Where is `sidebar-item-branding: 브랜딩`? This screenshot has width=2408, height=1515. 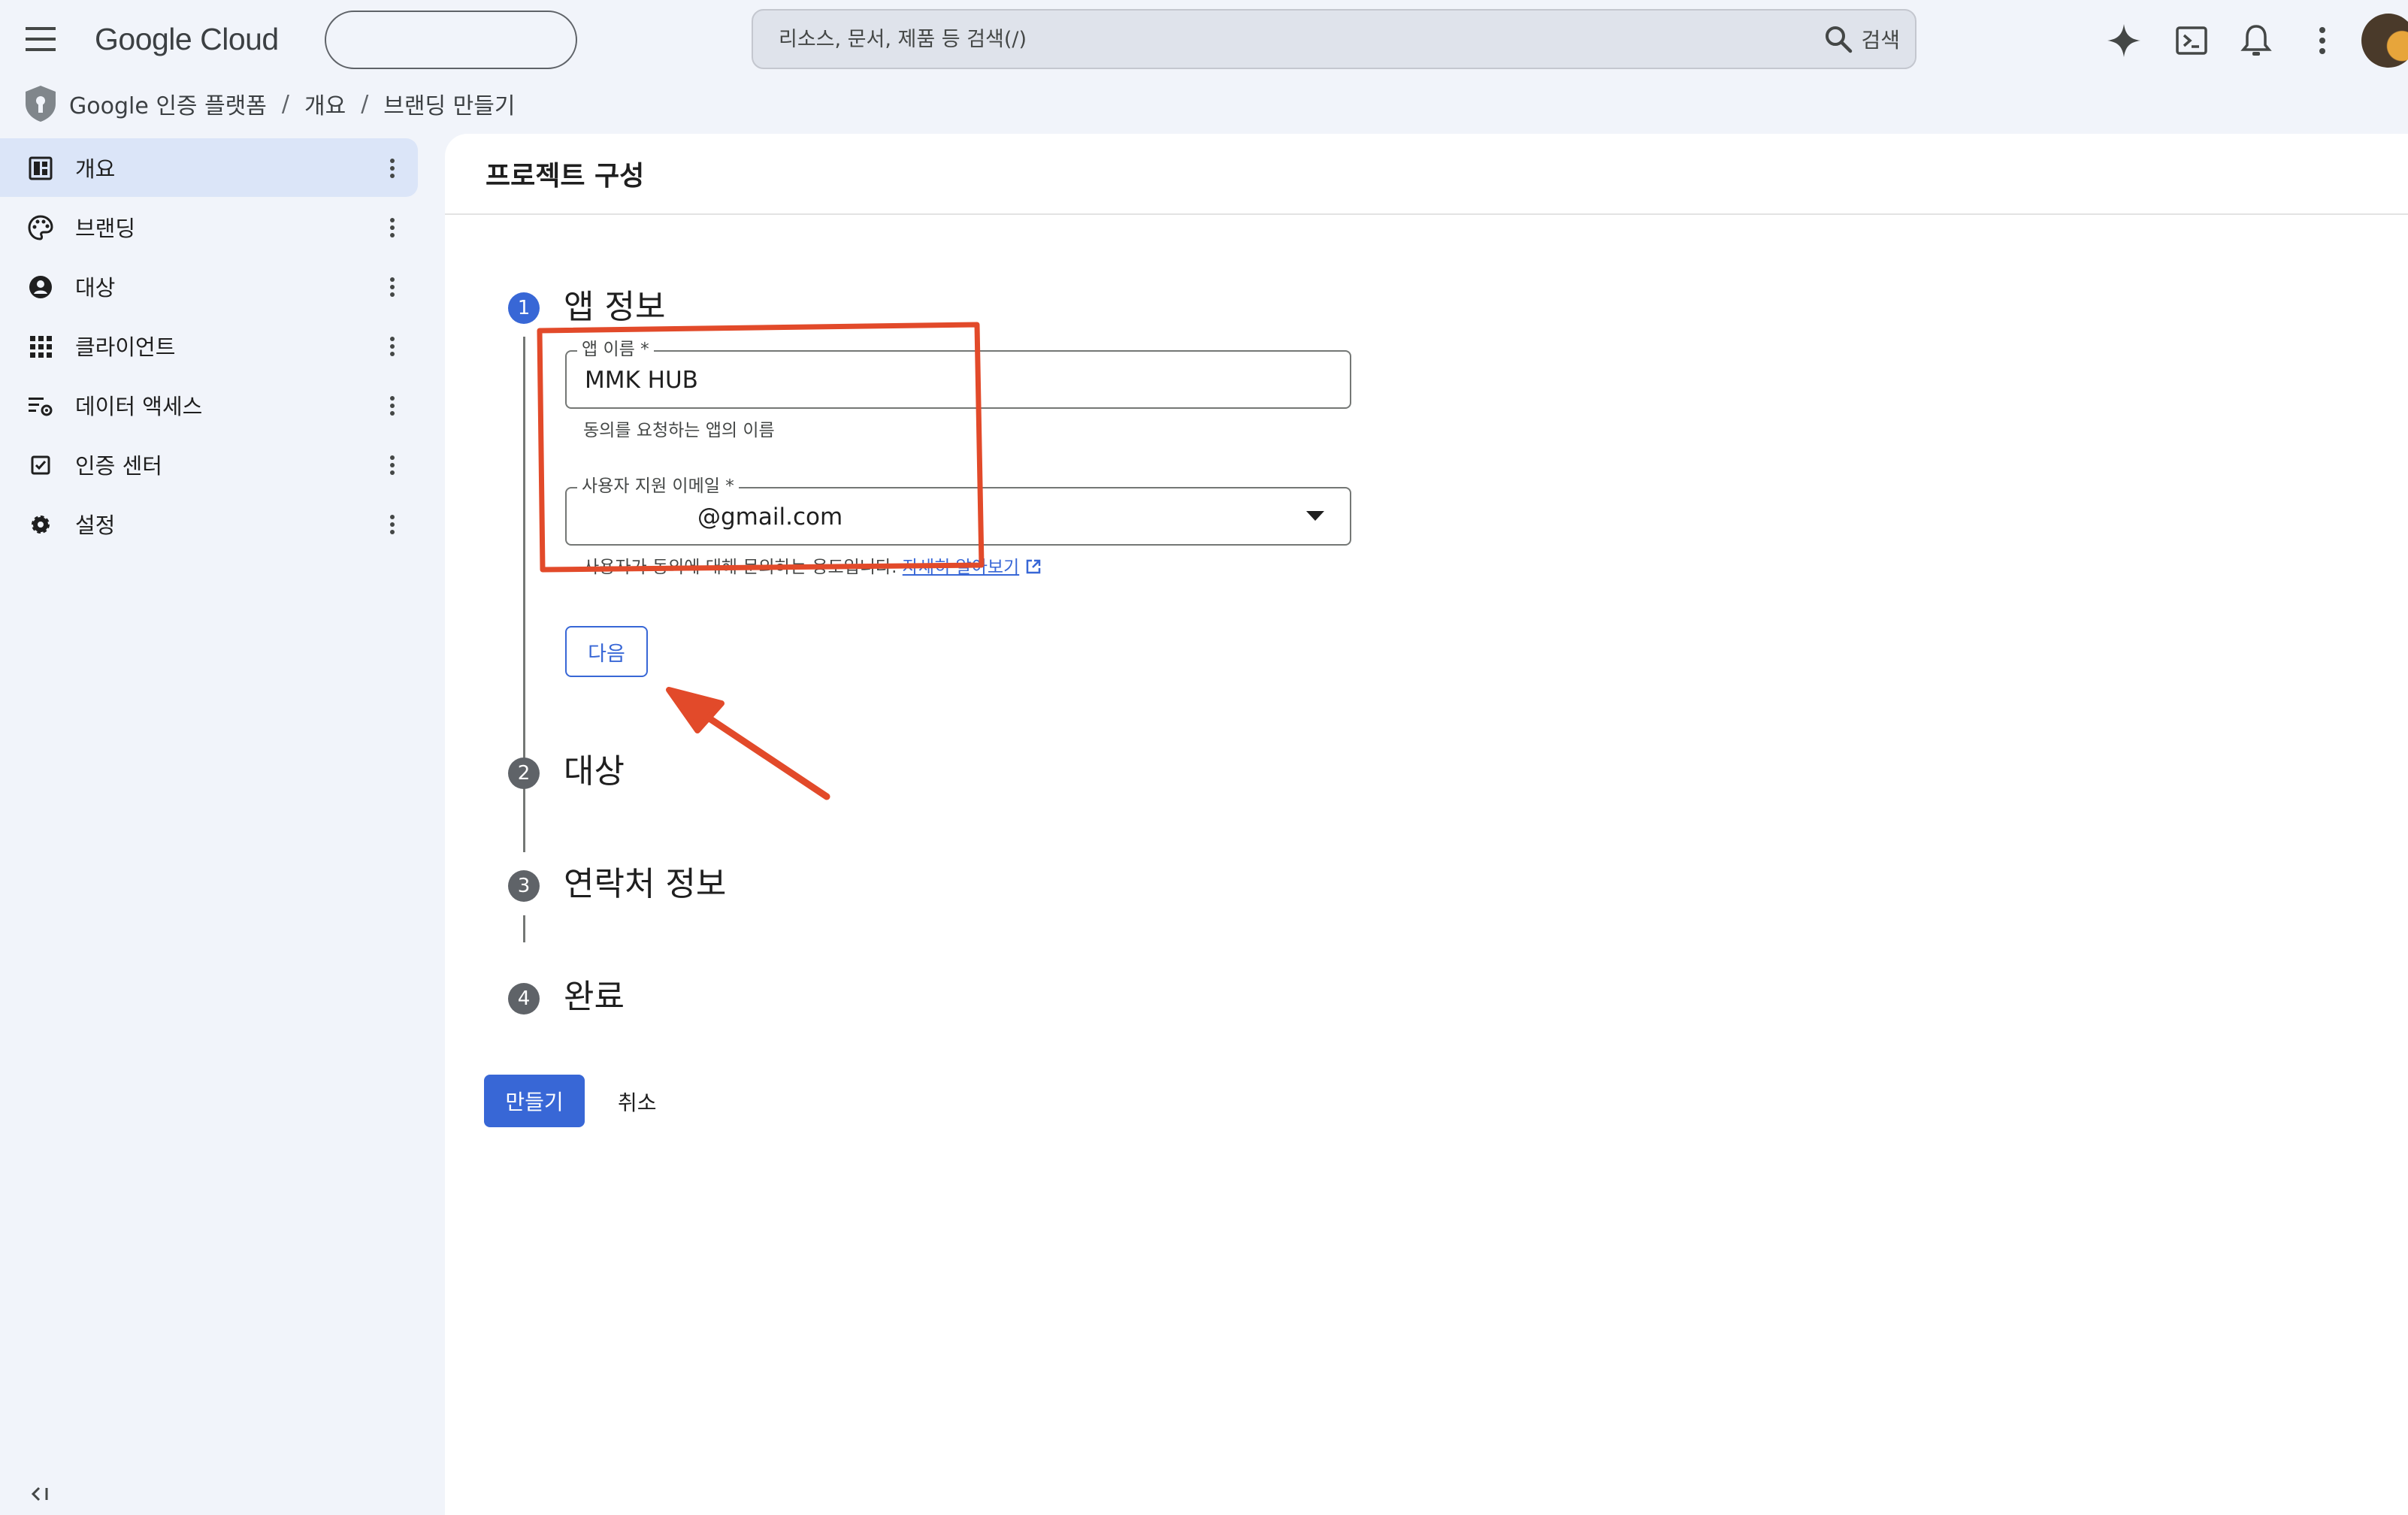 sidebar-item-branding: 브랜딩 is located at coordinates (209, 227).